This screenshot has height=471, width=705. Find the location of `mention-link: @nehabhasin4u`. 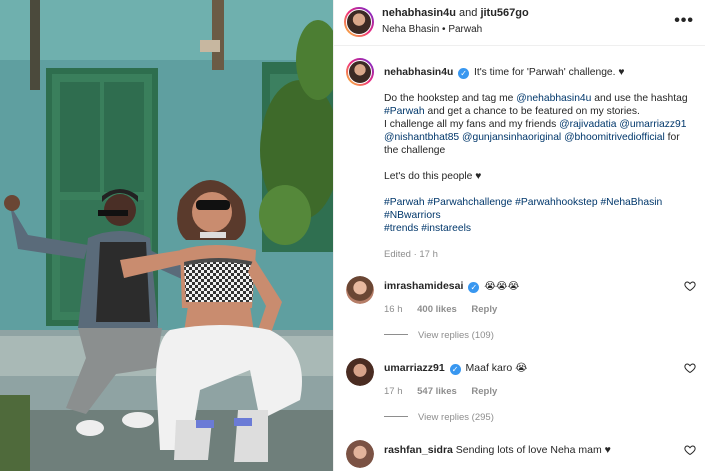

mention-link: @nehabhasin4u is located at coordinates (553, 98).